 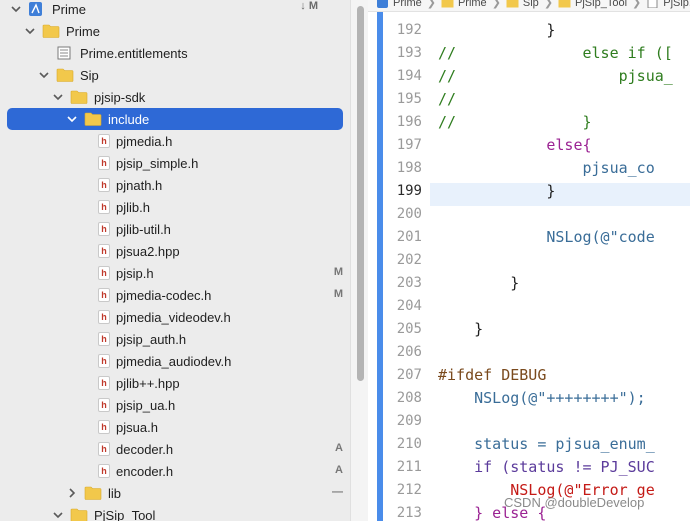 What do you see at coordinates (148, 383) in the screenshot?
I see `navigator-item-label: pjlib++.hpp` at bounding box center [148, 383].